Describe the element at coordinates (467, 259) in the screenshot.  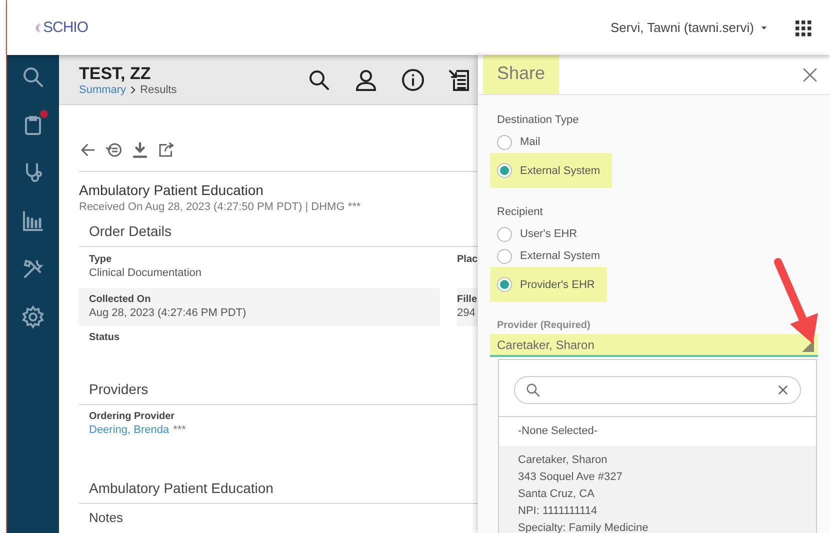
I see `field-label: Plac` at that location.